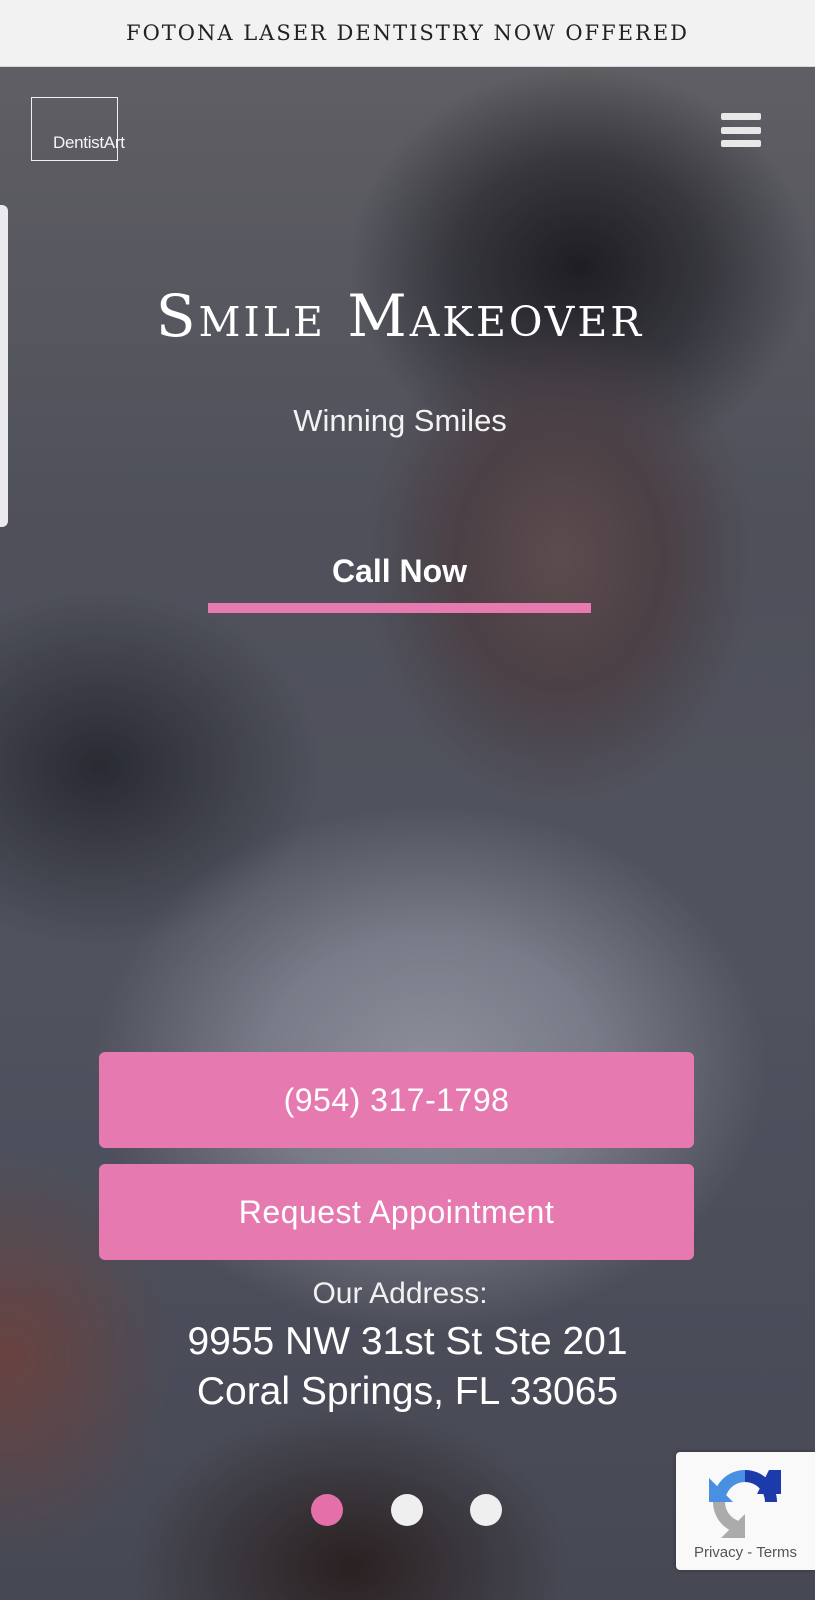  Describe the element at coordinates (400, 1293) in the screenshot. I see `address-label: Our Address:` at that location.